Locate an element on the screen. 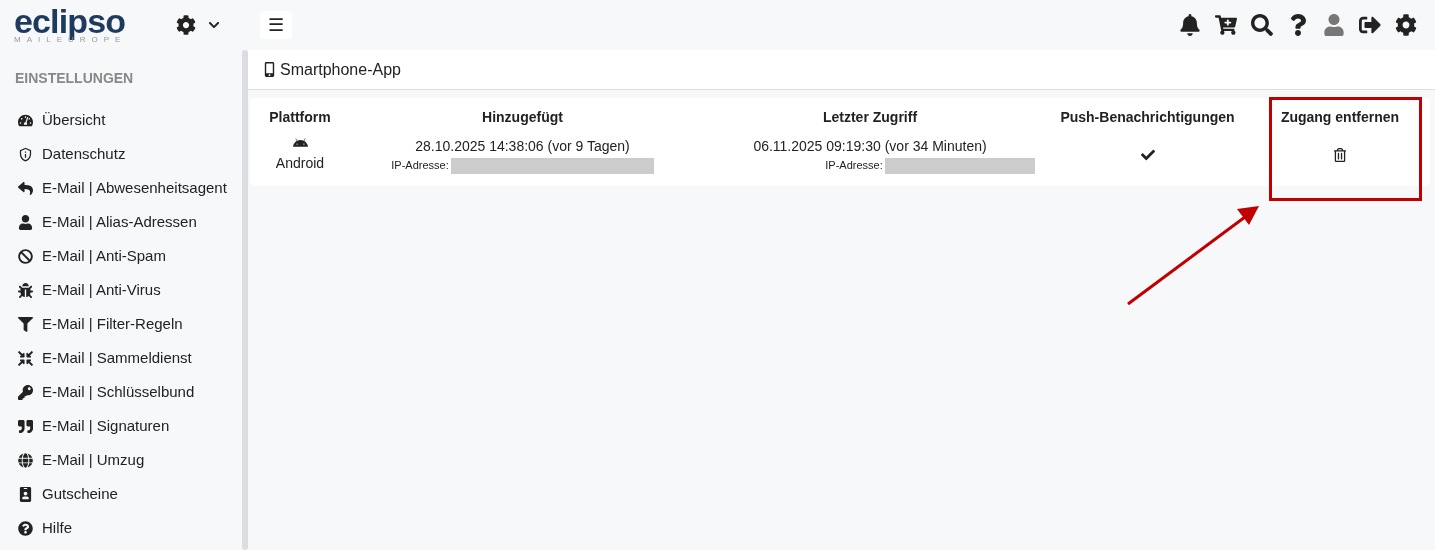  column-header: Hinzugefügt is located at coordinates (522, 117).